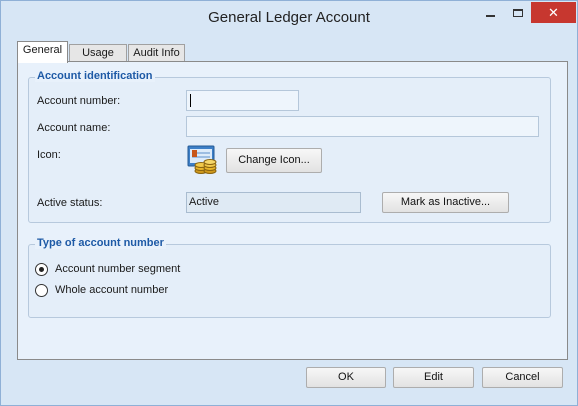 The image size is (578, 406). I want to click on icon-label: Icon:, so click(49, 155).